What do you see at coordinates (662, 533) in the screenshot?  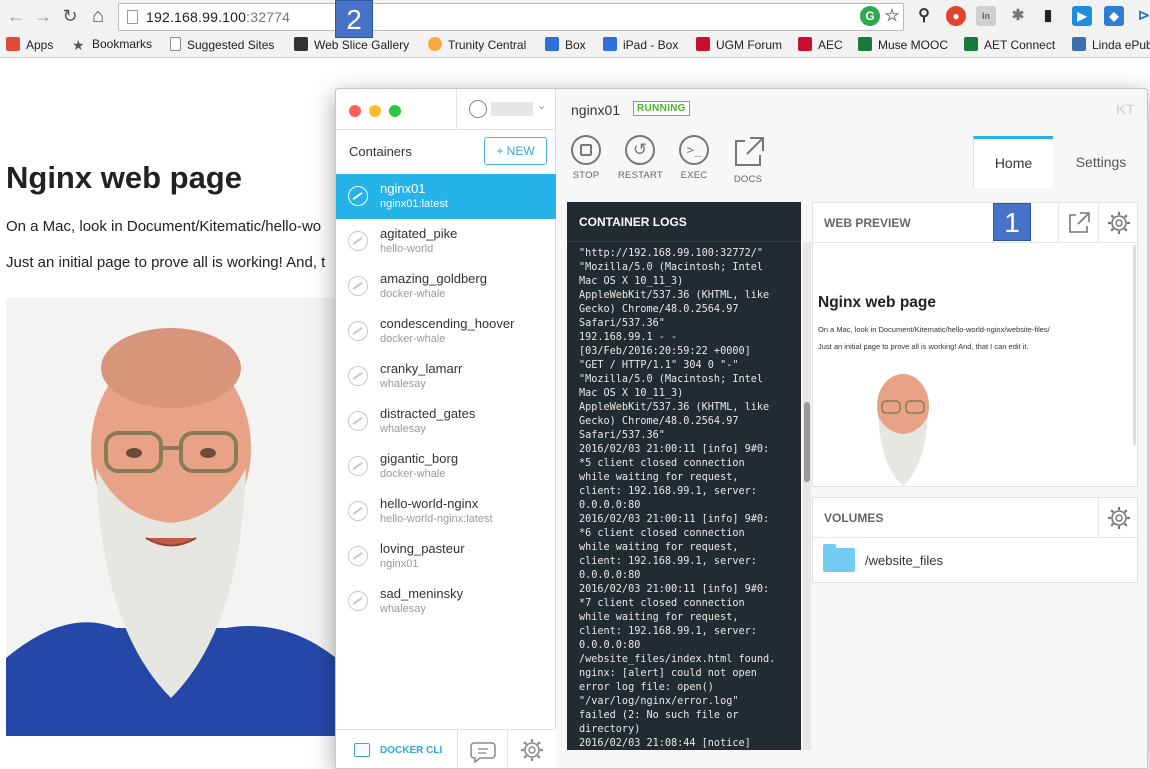 I see `log-line: *6 client closed connection` at bounding box center [662, 533].